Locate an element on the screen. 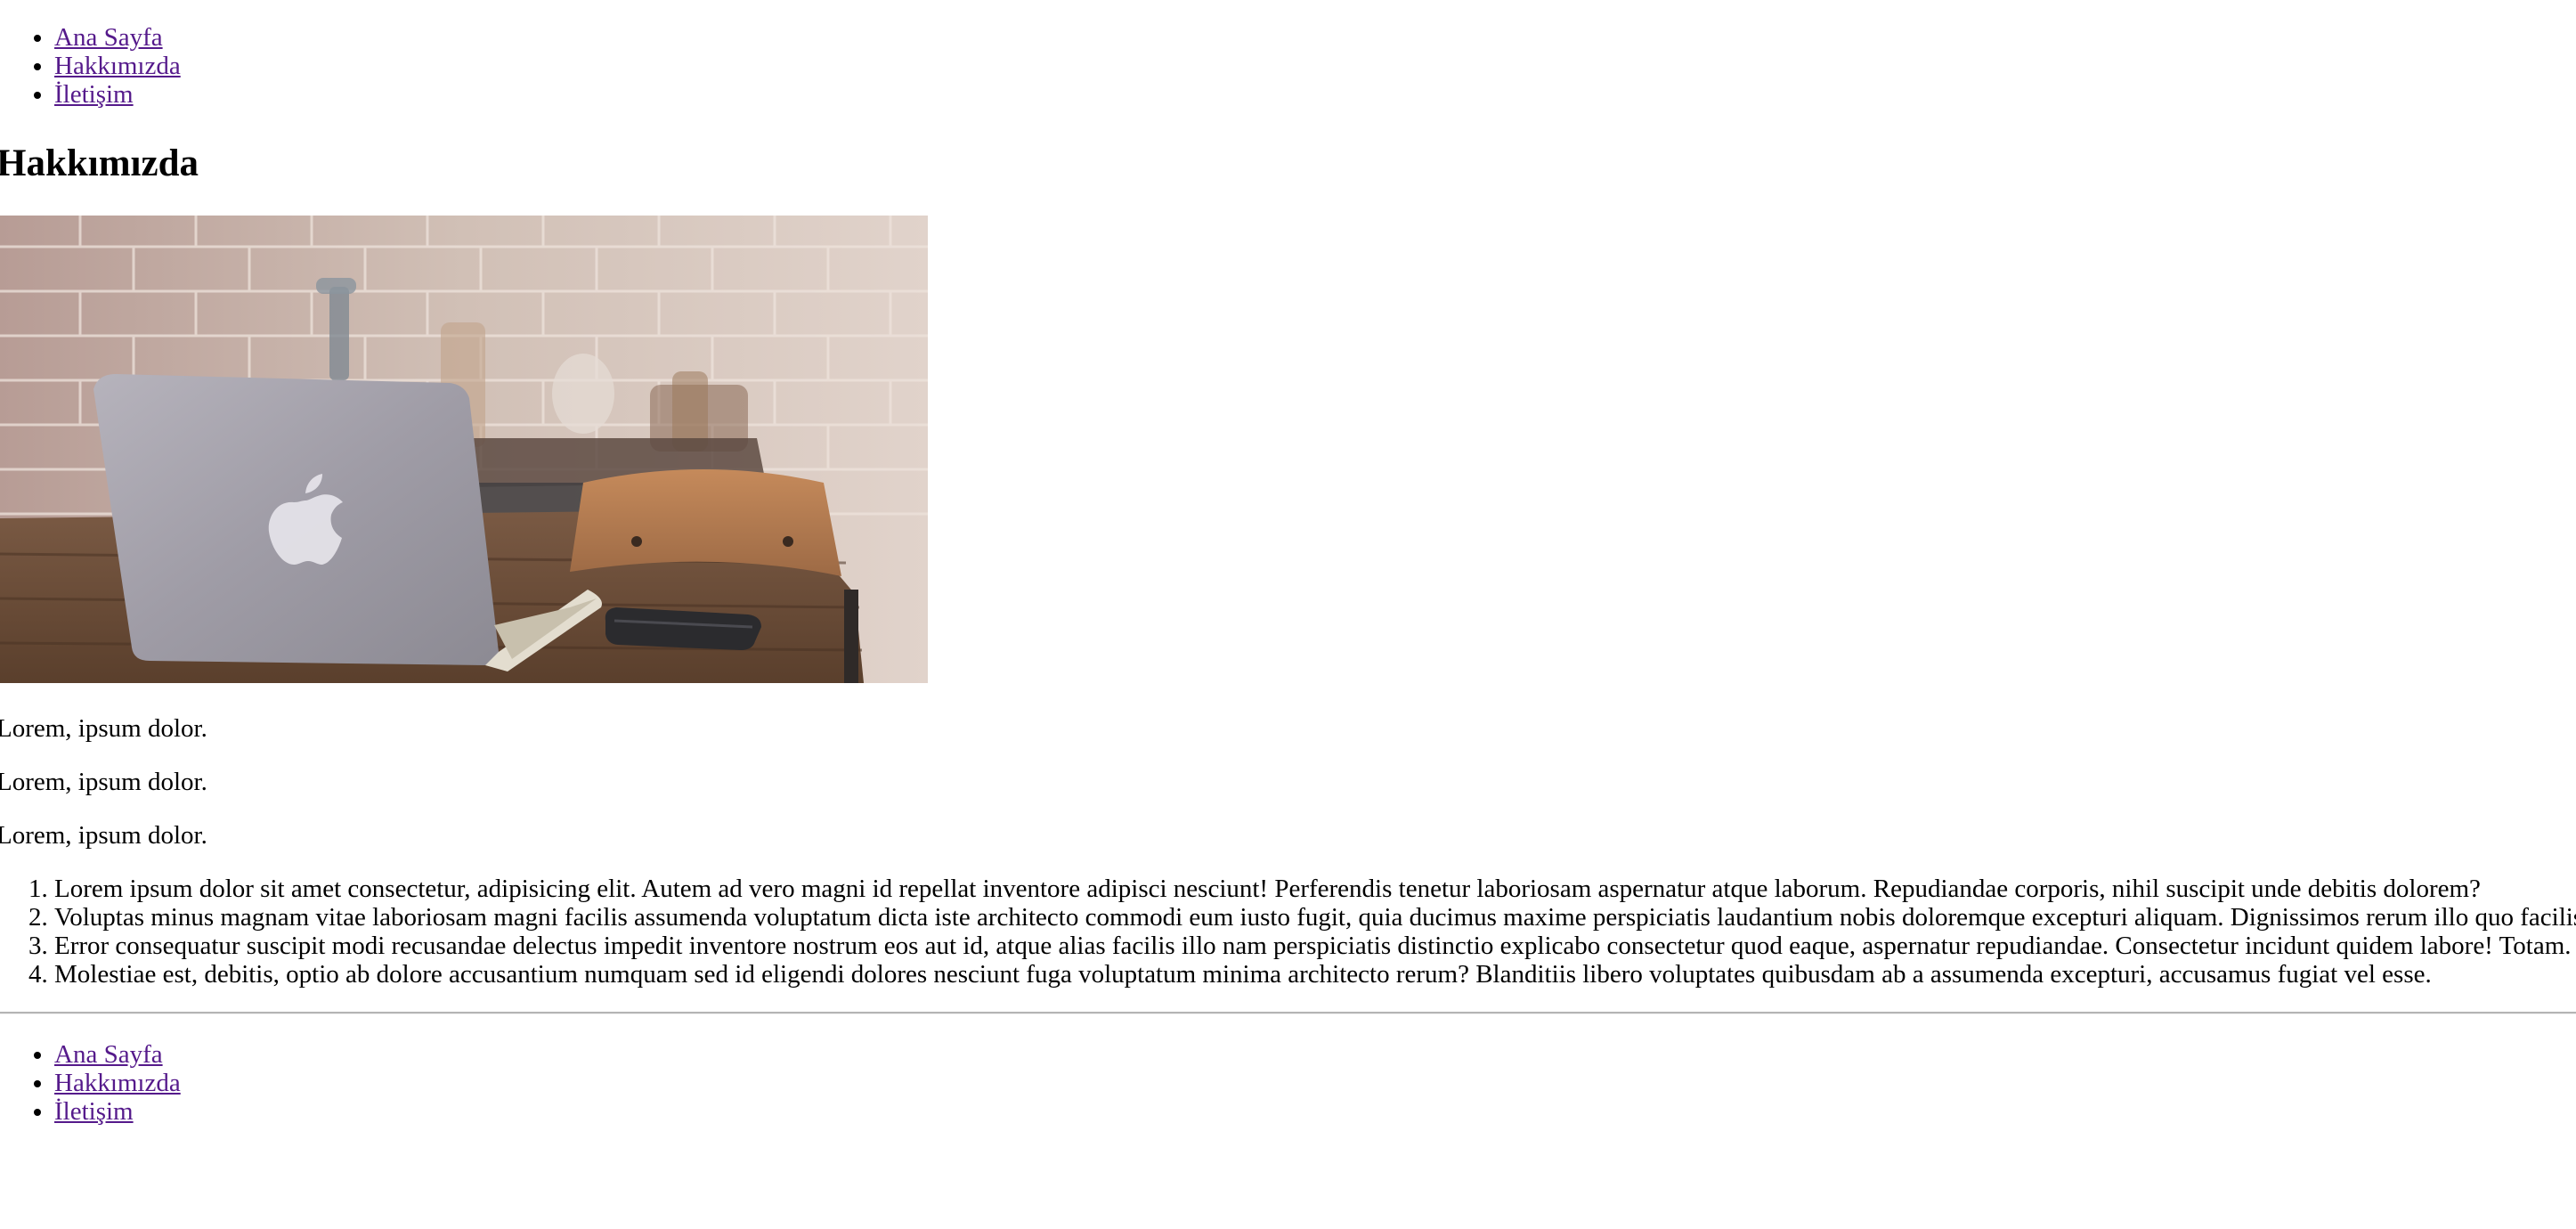 This screenshot has width=2576, height=1229. hero-image is located at coordinates (464, 450).